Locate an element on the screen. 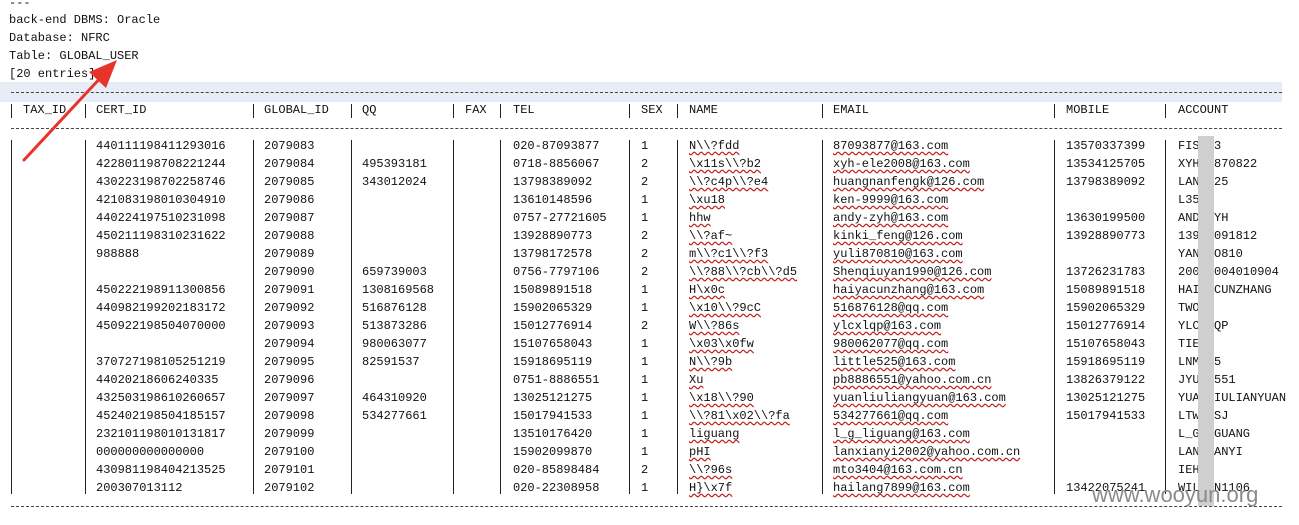  cell-tel: 15902099870 is located at coordinates (553, 452).